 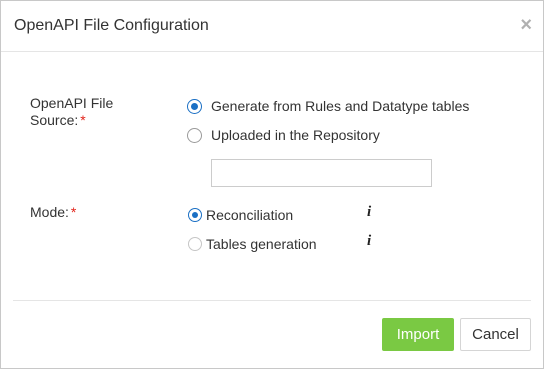 I want to click on mode-label: Mode: *, so click(x=53, y=212).